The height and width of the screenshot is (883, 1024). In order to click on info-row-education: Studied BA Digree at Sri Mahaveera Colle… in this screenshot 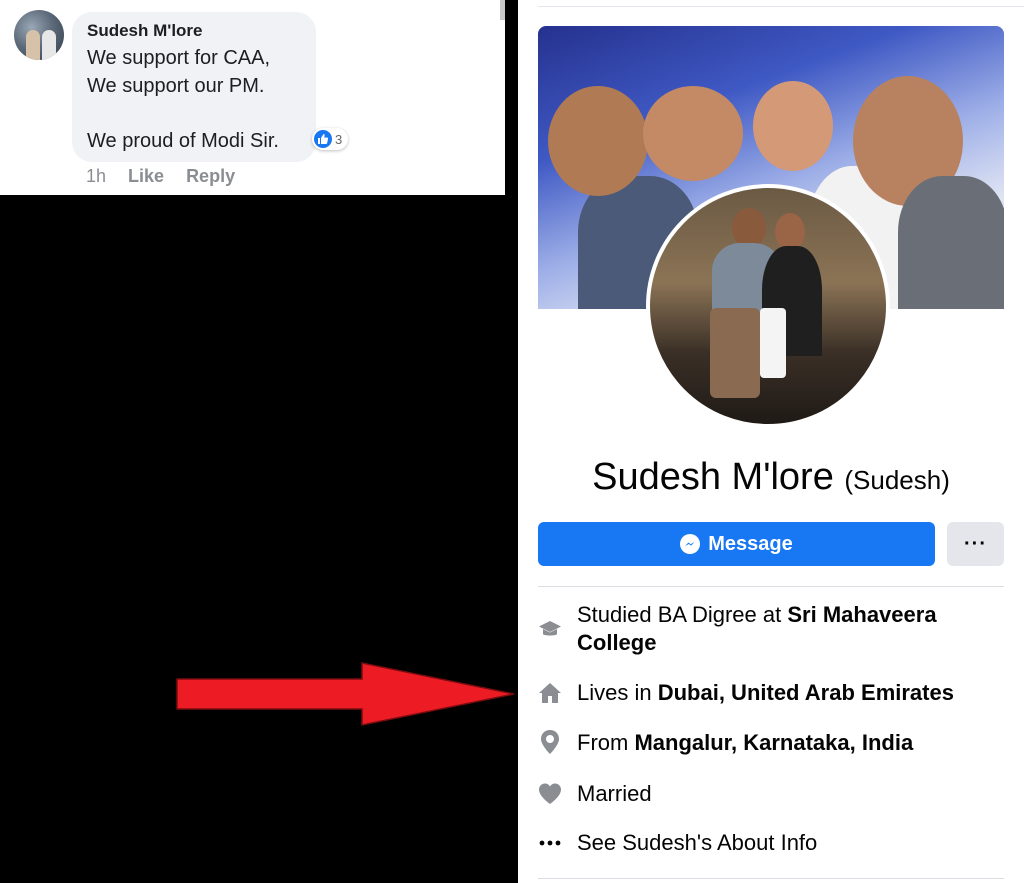, I will do `click(771, 630)`.